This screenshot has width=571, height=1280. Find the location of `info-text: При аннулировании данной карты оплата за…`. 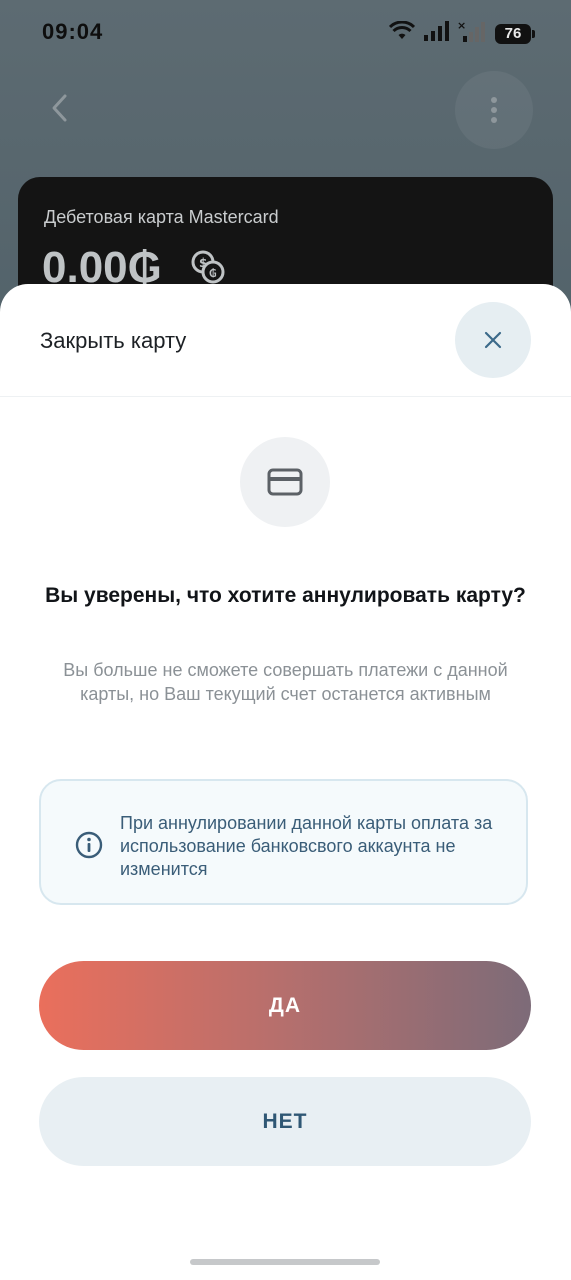

info-text: При аннулировании данной карты оплата за… is located at coordinates (306, 846).